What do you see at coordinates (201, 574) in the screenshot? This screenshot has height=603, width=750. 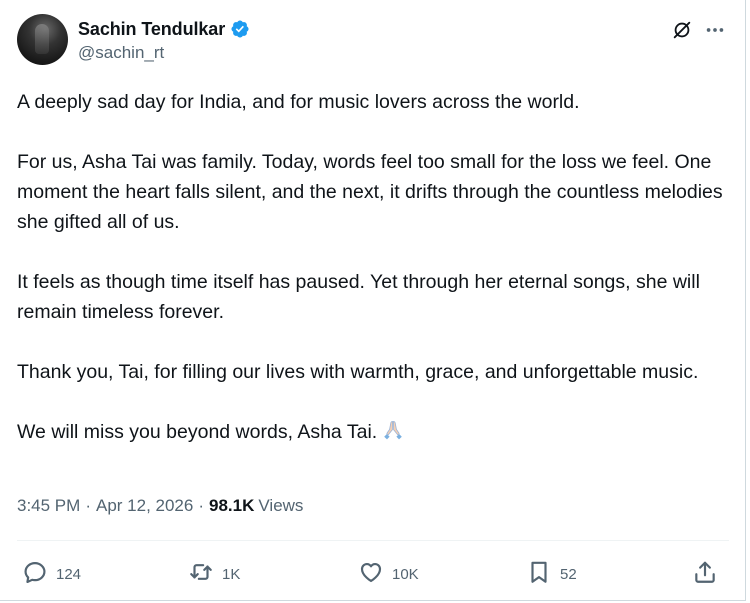 I see `repost-icon` at bounding box center [201, 574].